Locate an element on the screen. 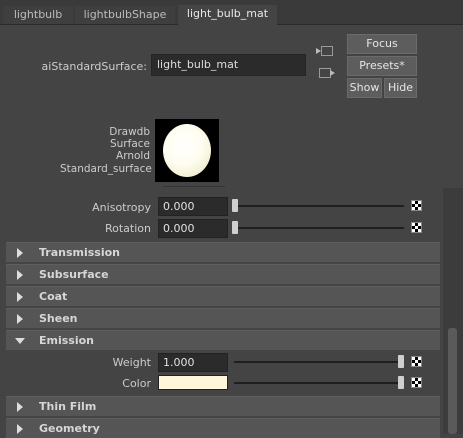  anisotropy-slider-handle is located at coordinates (235, 205).